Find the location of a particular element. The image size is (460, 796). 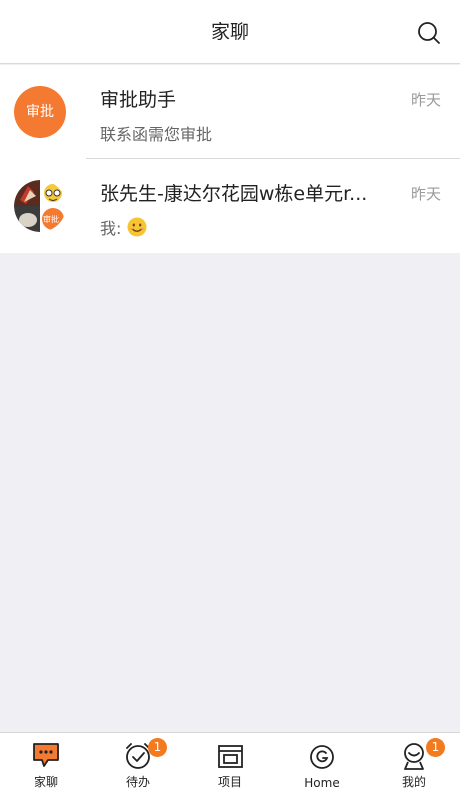

conversation-row: 审批 张先生-康达尔花园w栋e单元r... 昨天 我: is located at coordinates (230, 206).